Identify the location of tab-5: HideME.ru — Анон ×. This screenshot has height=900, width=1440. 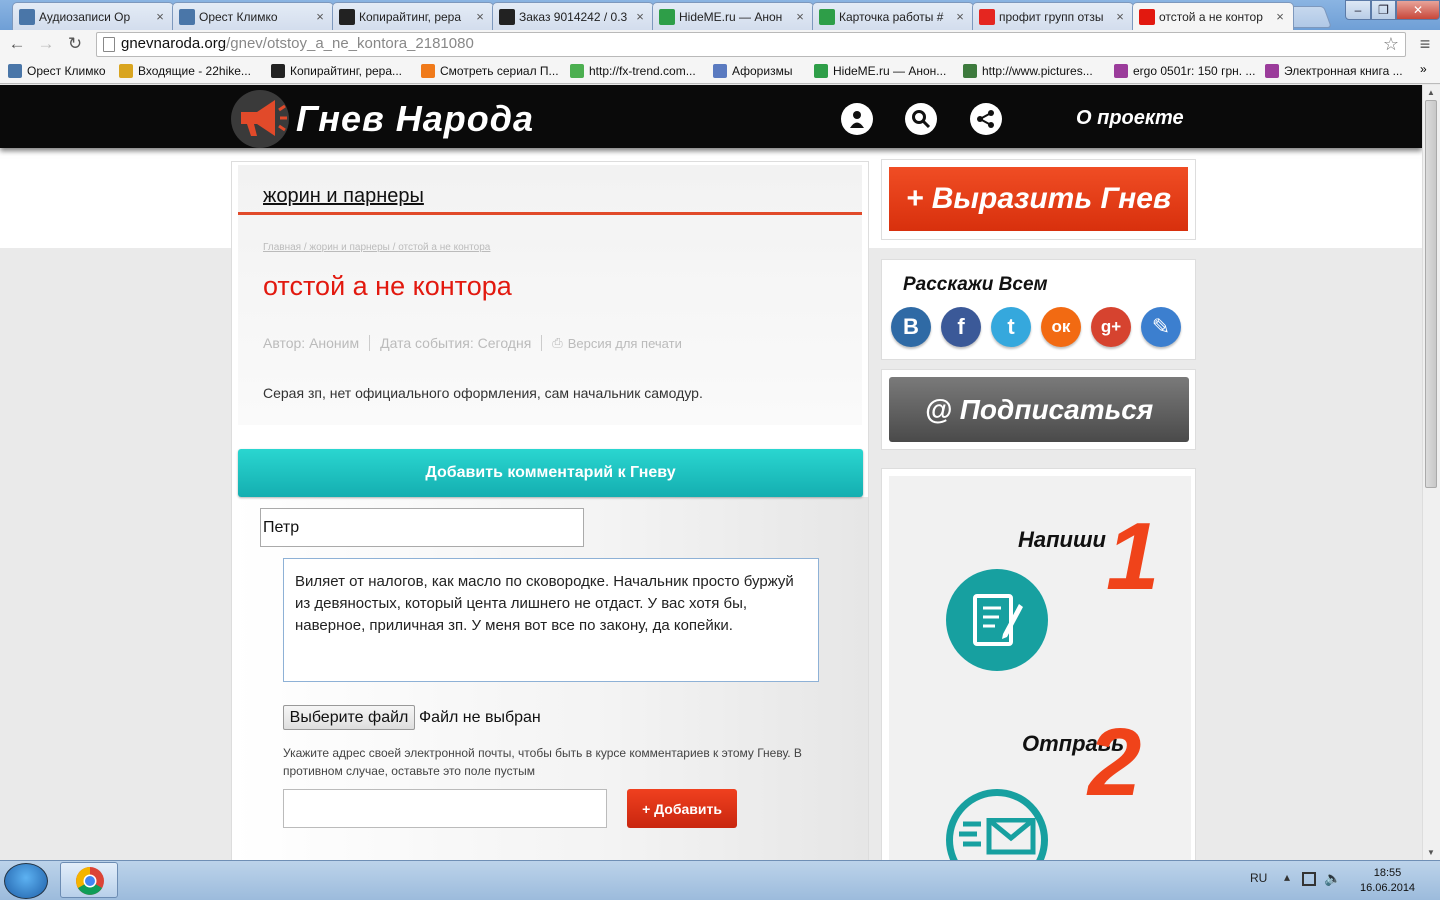
(733, 16).